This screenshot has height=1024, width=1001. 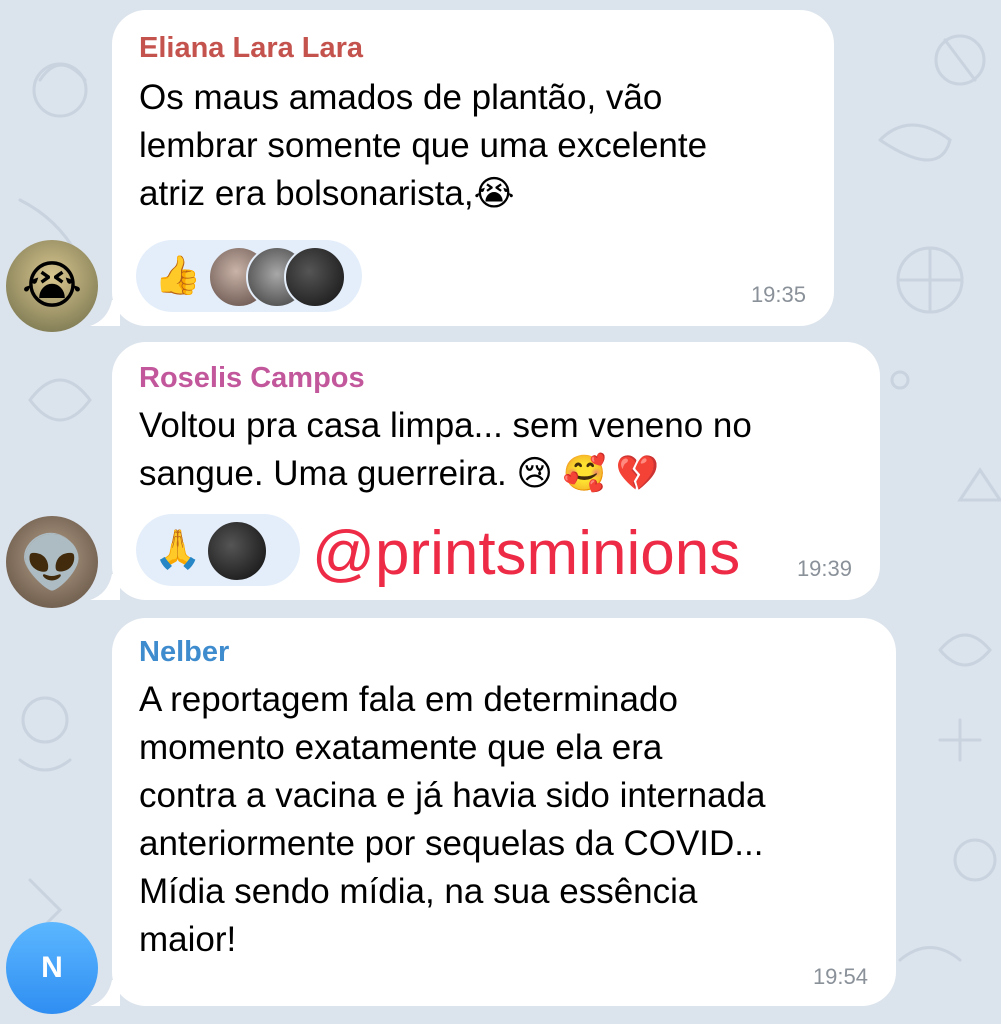 I want to click on bubble-tail, so click(x=105, y=313).